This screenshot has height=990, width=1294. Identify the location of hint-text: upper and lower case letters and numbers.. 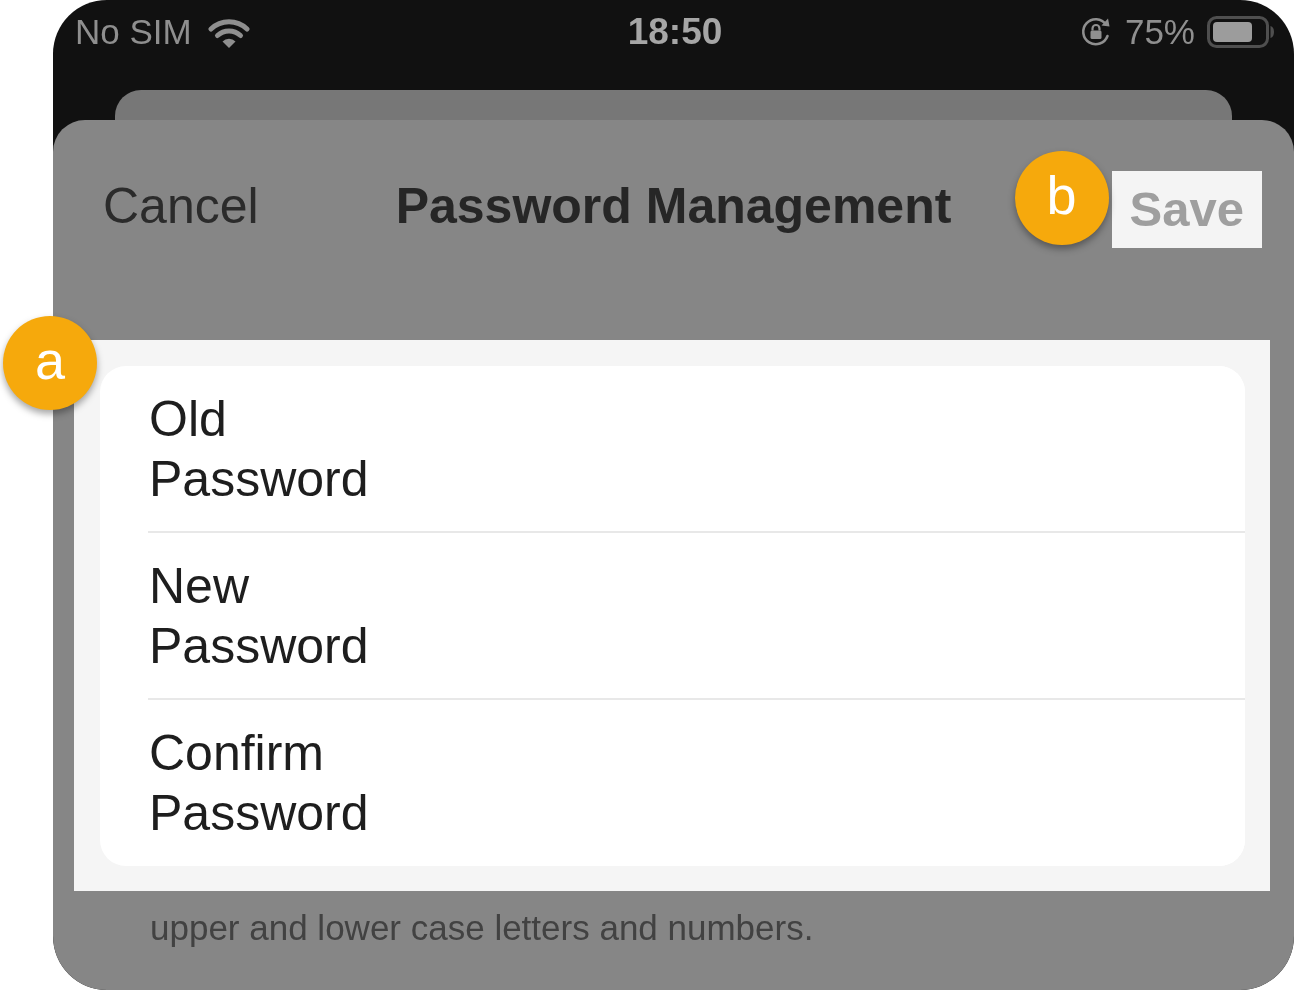
(482, 928).